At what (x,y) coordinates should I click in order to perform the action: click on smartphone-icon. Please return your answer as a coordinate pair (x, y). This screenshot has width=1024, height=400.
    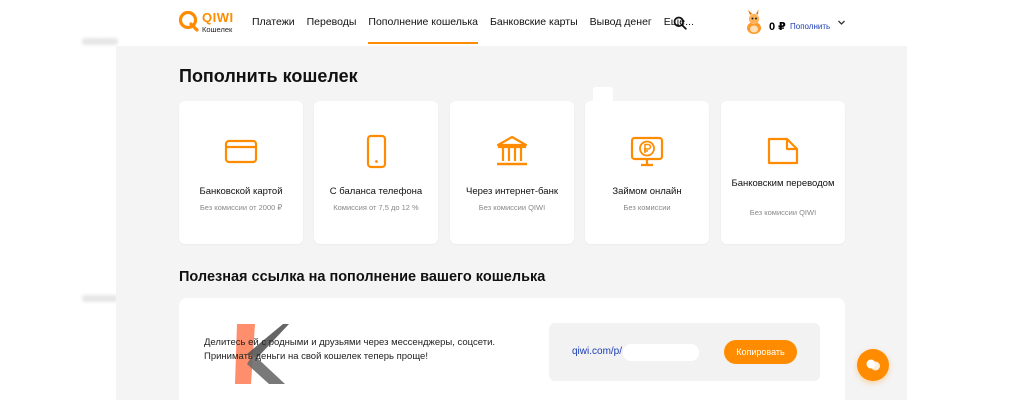
    Looking at the image, I should click on (376, 151).